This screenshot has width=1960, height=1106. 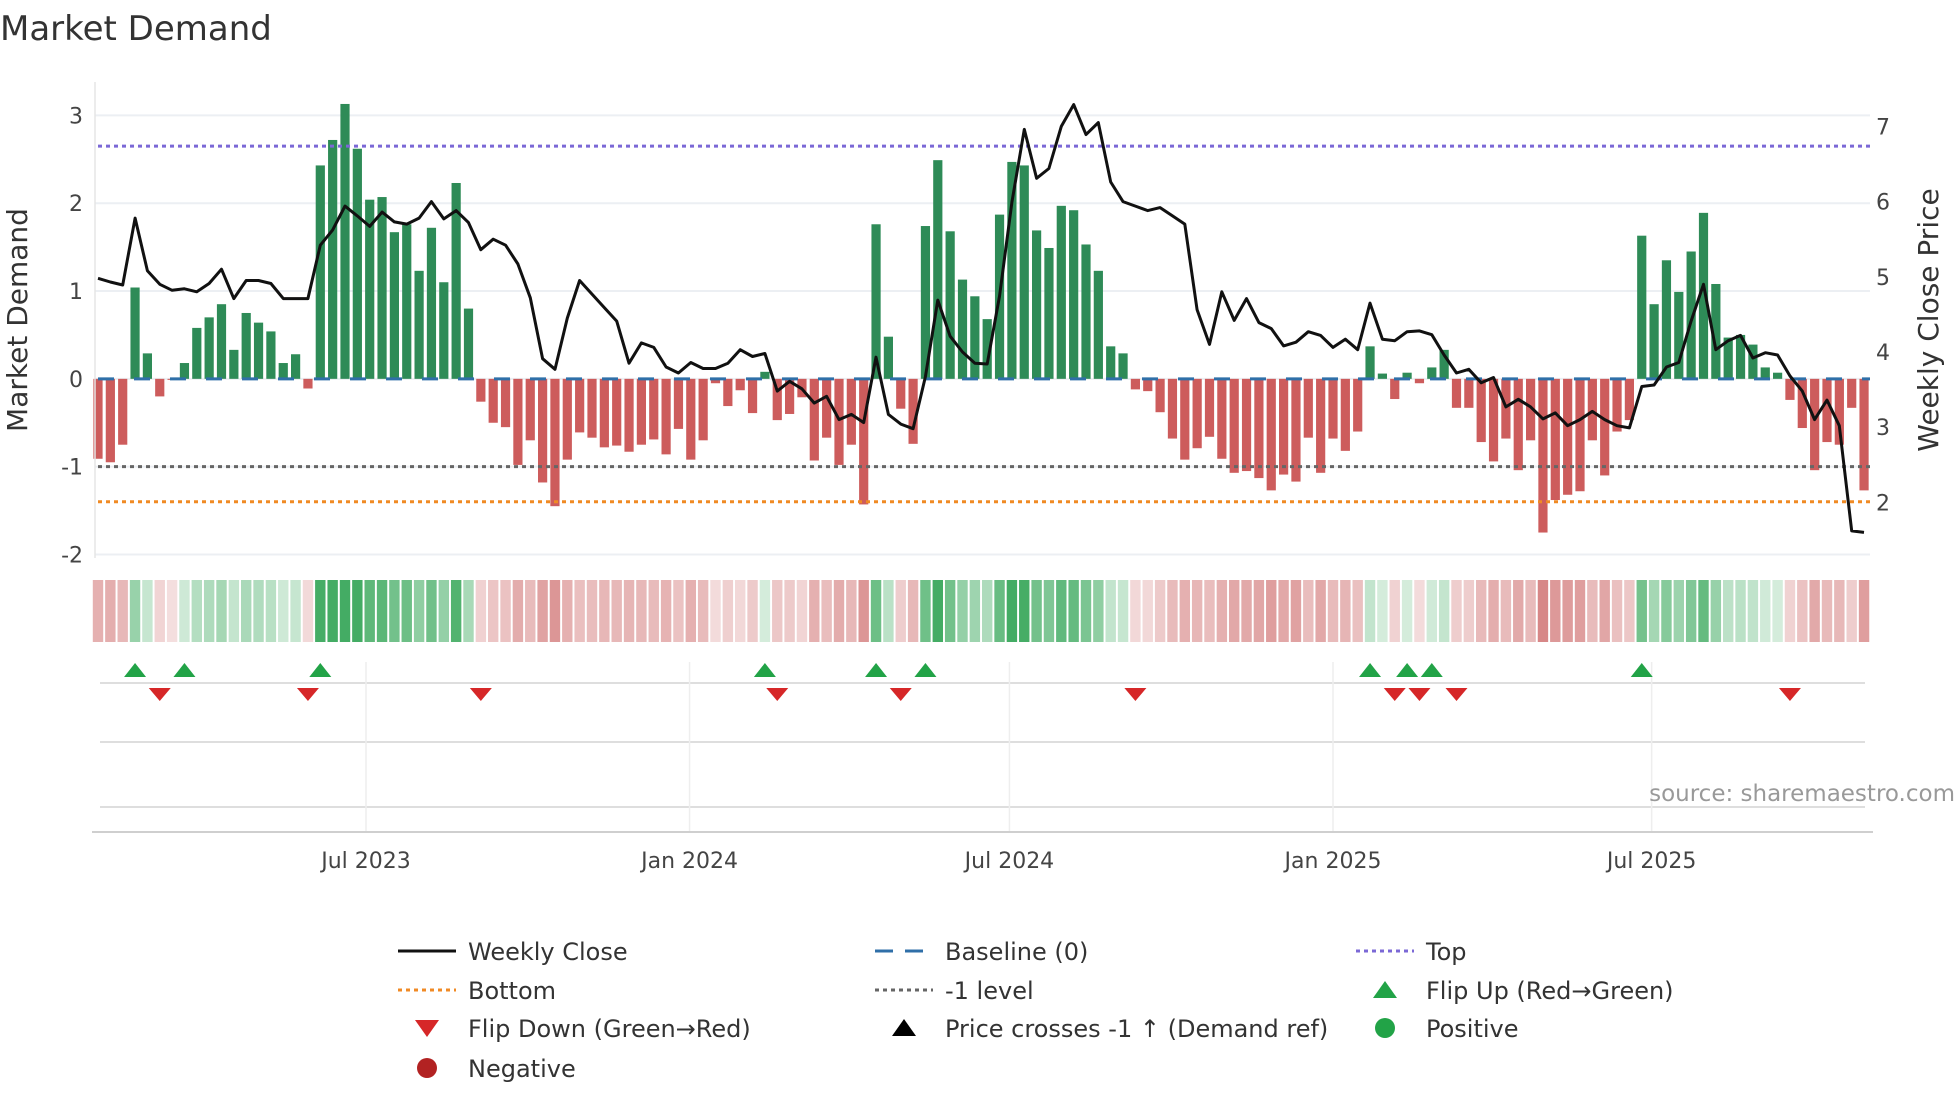 I want to click on triangle-down-icon, so click(x=427, y=1028).